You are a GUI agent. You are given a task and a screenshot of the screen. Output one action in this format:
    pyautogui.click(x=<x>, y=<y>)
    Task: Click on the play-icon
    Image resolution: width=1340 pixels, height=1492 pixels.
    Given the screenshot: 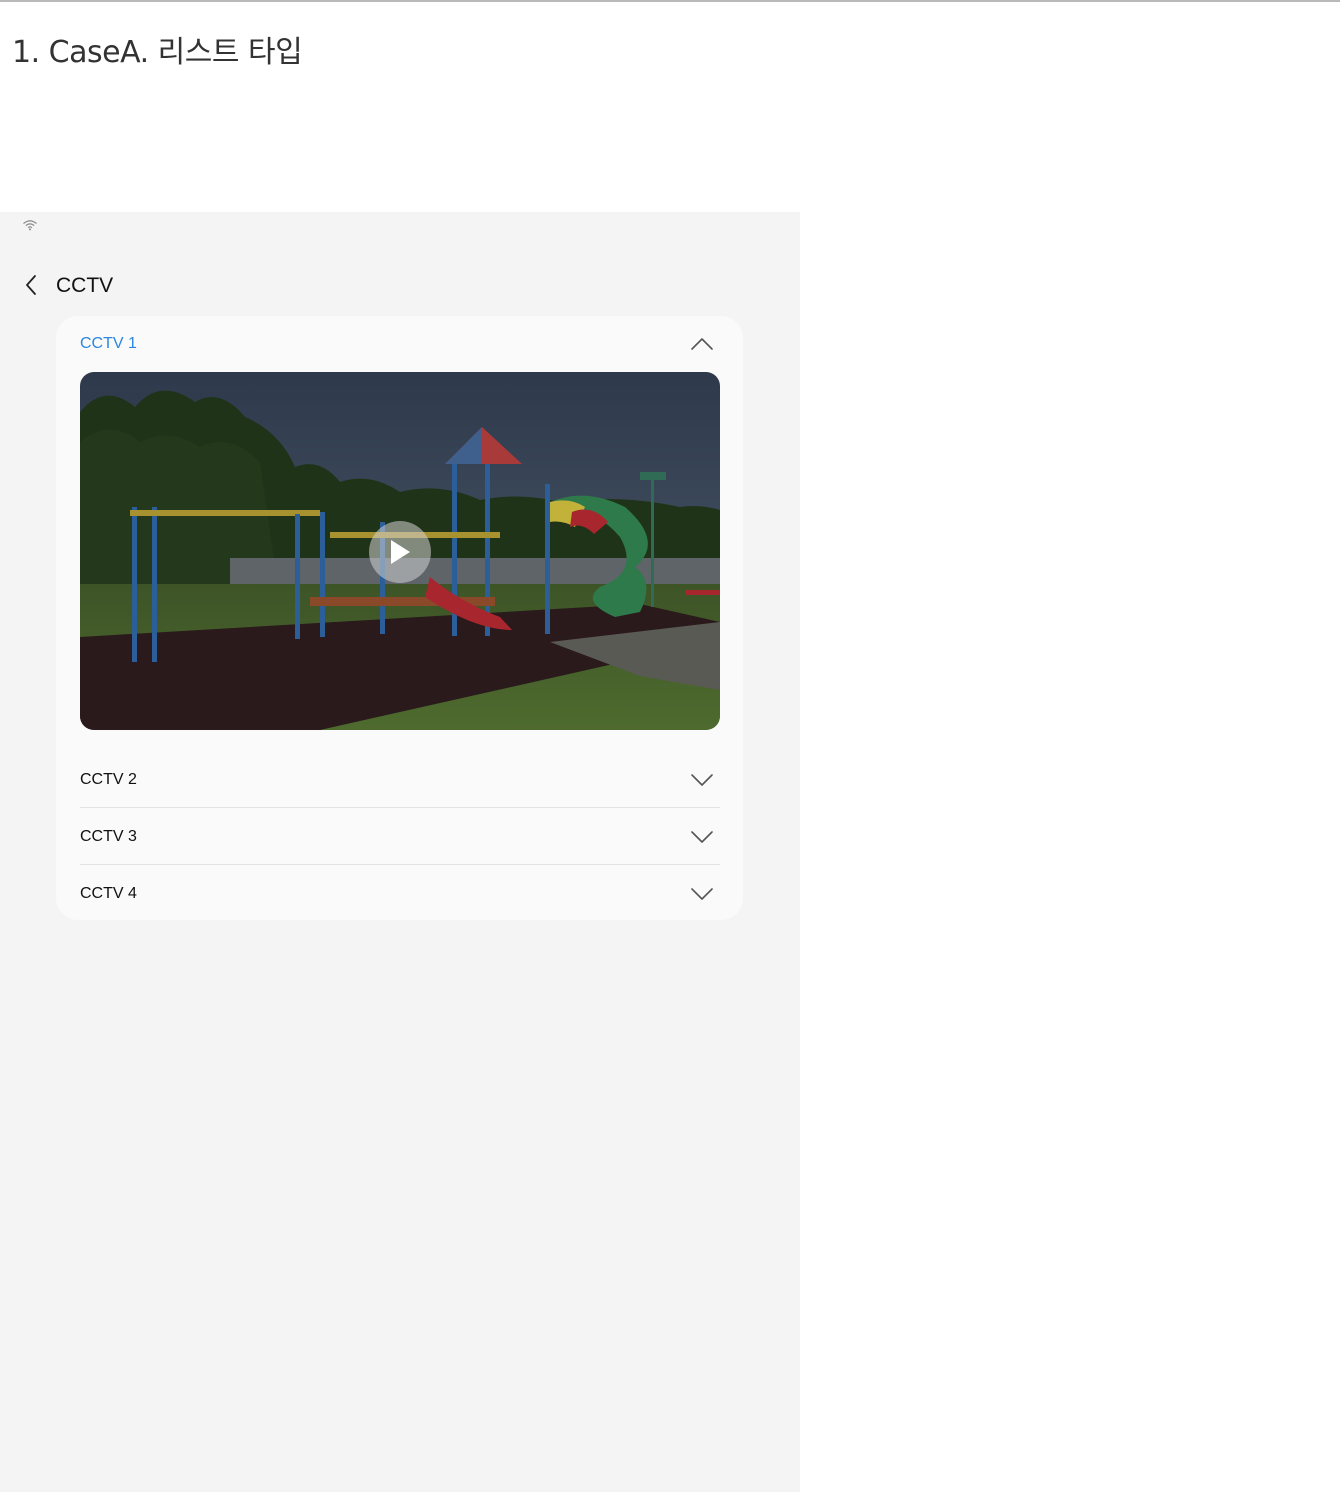 What is the action you would take?
    pyautogui.click(x=400, y=552)
    